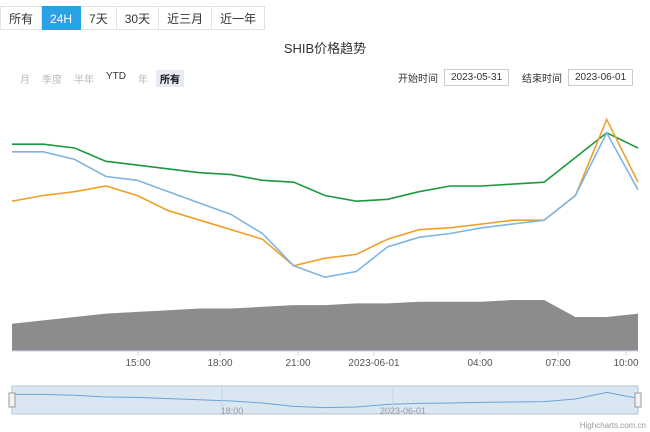 The width and height of the screenshot is (650, 432). I want to click on x-axis: 15:00 18:00 21:00 2023-06-01 04:00 07:00 10:00, so click(325, 359).